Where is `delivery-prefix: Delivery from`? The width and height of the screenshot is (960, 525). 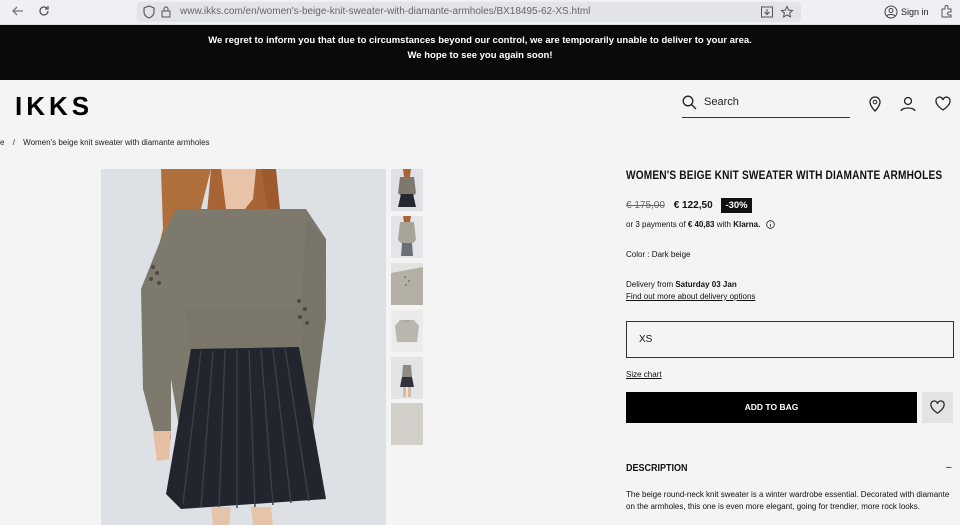 delivery-prefix: Delivery from is located at coordinates (651, 284).